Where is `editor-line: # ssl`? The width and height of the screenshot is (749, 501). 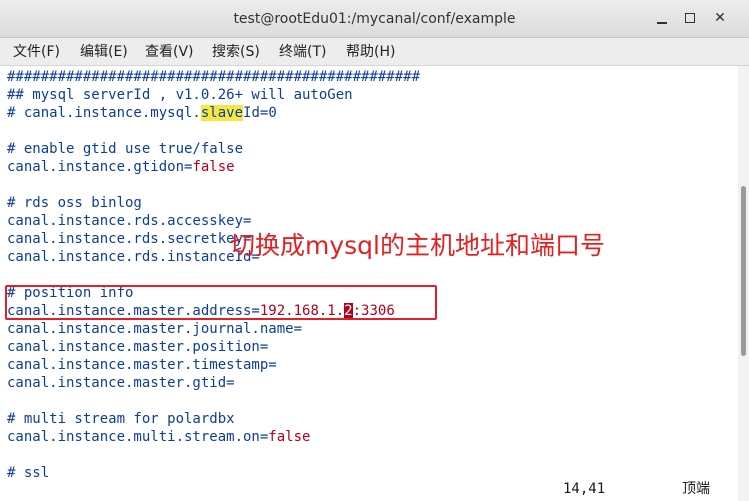 editor-line: # ssl is located at coordinates (28, 473).